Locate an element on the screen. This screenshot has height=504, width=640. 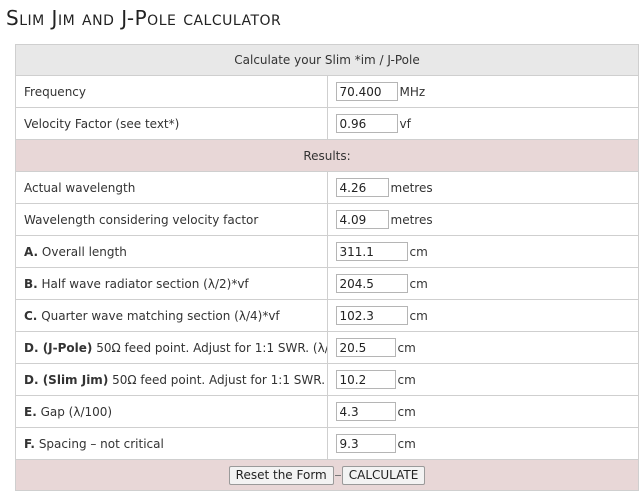
item-prefix: D. (J-Pole) is located at coordinates (58, 347).